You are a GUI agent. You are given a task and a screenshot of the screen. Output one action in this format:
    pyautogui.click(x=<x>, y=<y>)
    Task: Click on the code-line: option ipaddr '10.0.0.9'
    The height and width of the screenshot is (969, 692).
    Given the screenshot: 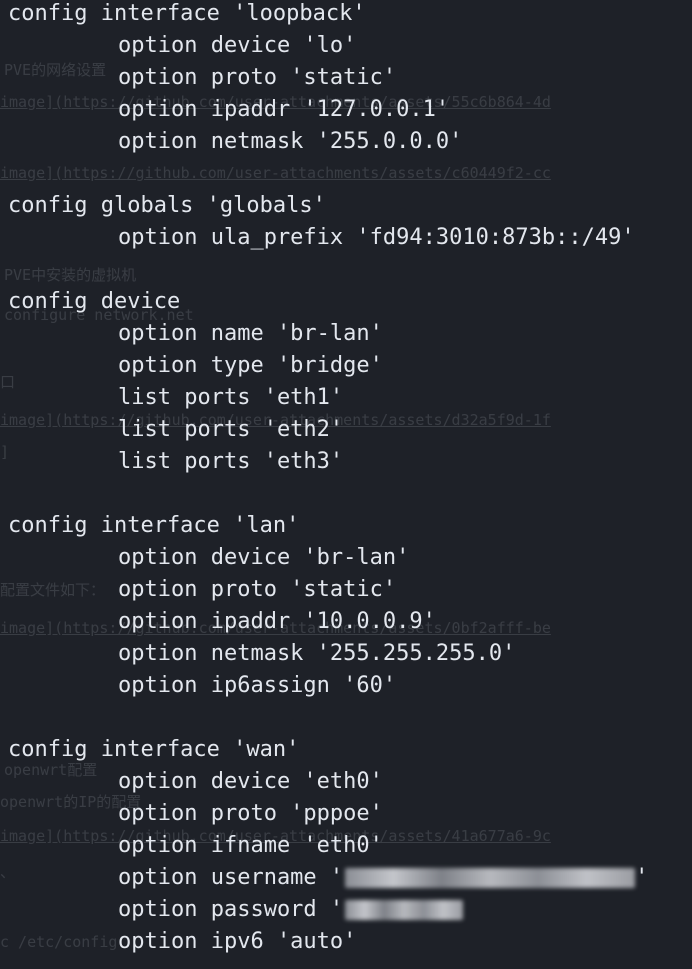 What is the action you would take?
    pyautogui.click(x=328, y=622)
    